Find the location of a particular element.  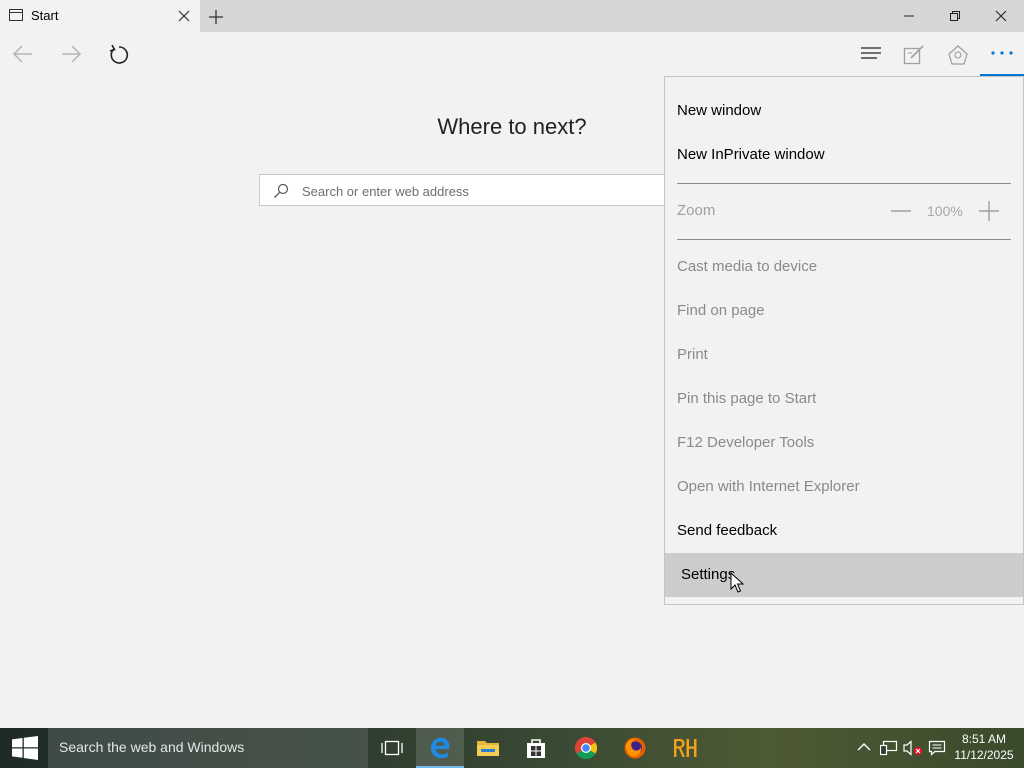

back-arrow-icon is located at coordinates (22, 54).